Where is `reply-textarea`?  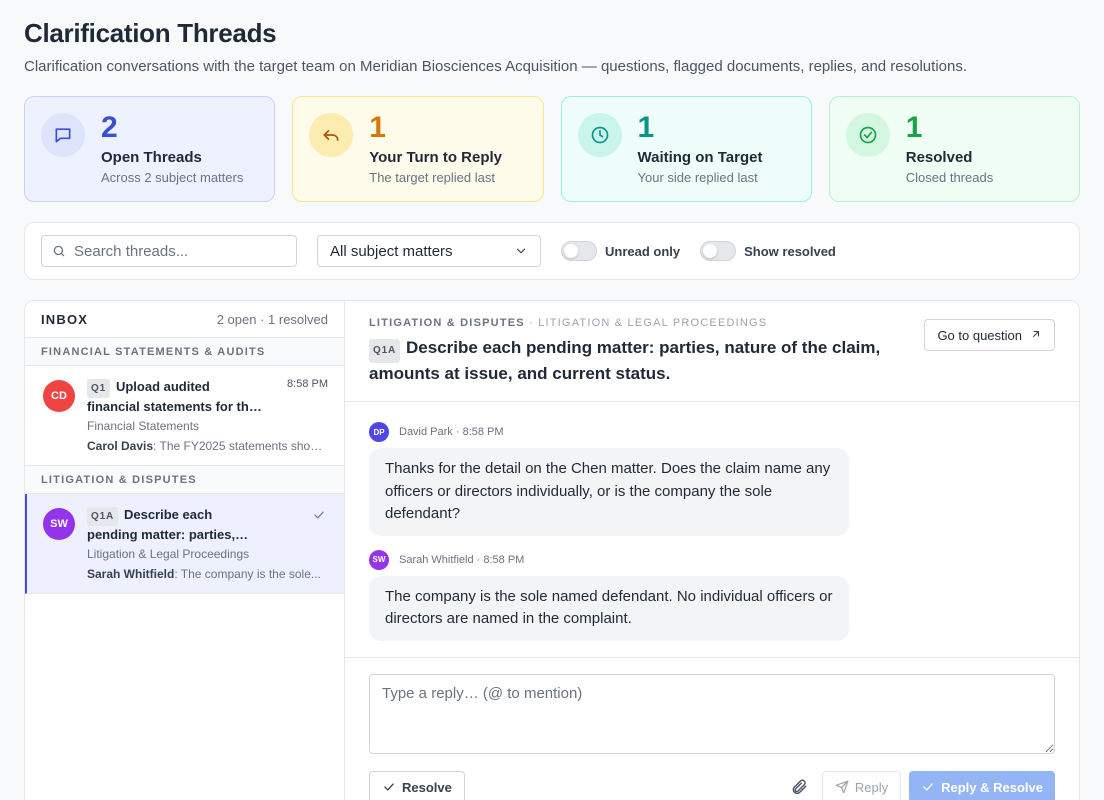 reply-textarea is located at coordinates (712, 714).